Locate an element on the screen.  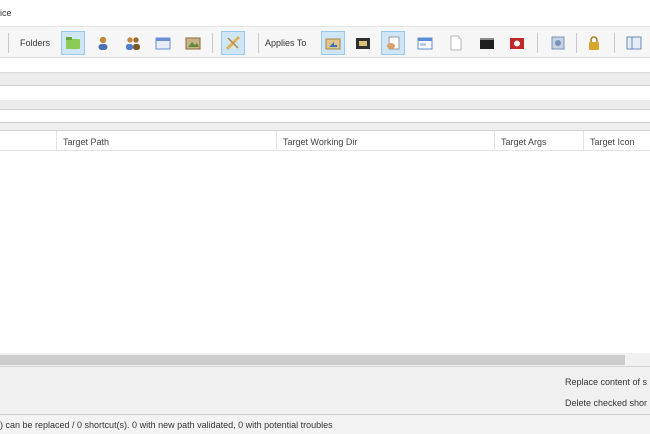
delete-checked-button: Delete checked shor is located at coordinates (606, 403).